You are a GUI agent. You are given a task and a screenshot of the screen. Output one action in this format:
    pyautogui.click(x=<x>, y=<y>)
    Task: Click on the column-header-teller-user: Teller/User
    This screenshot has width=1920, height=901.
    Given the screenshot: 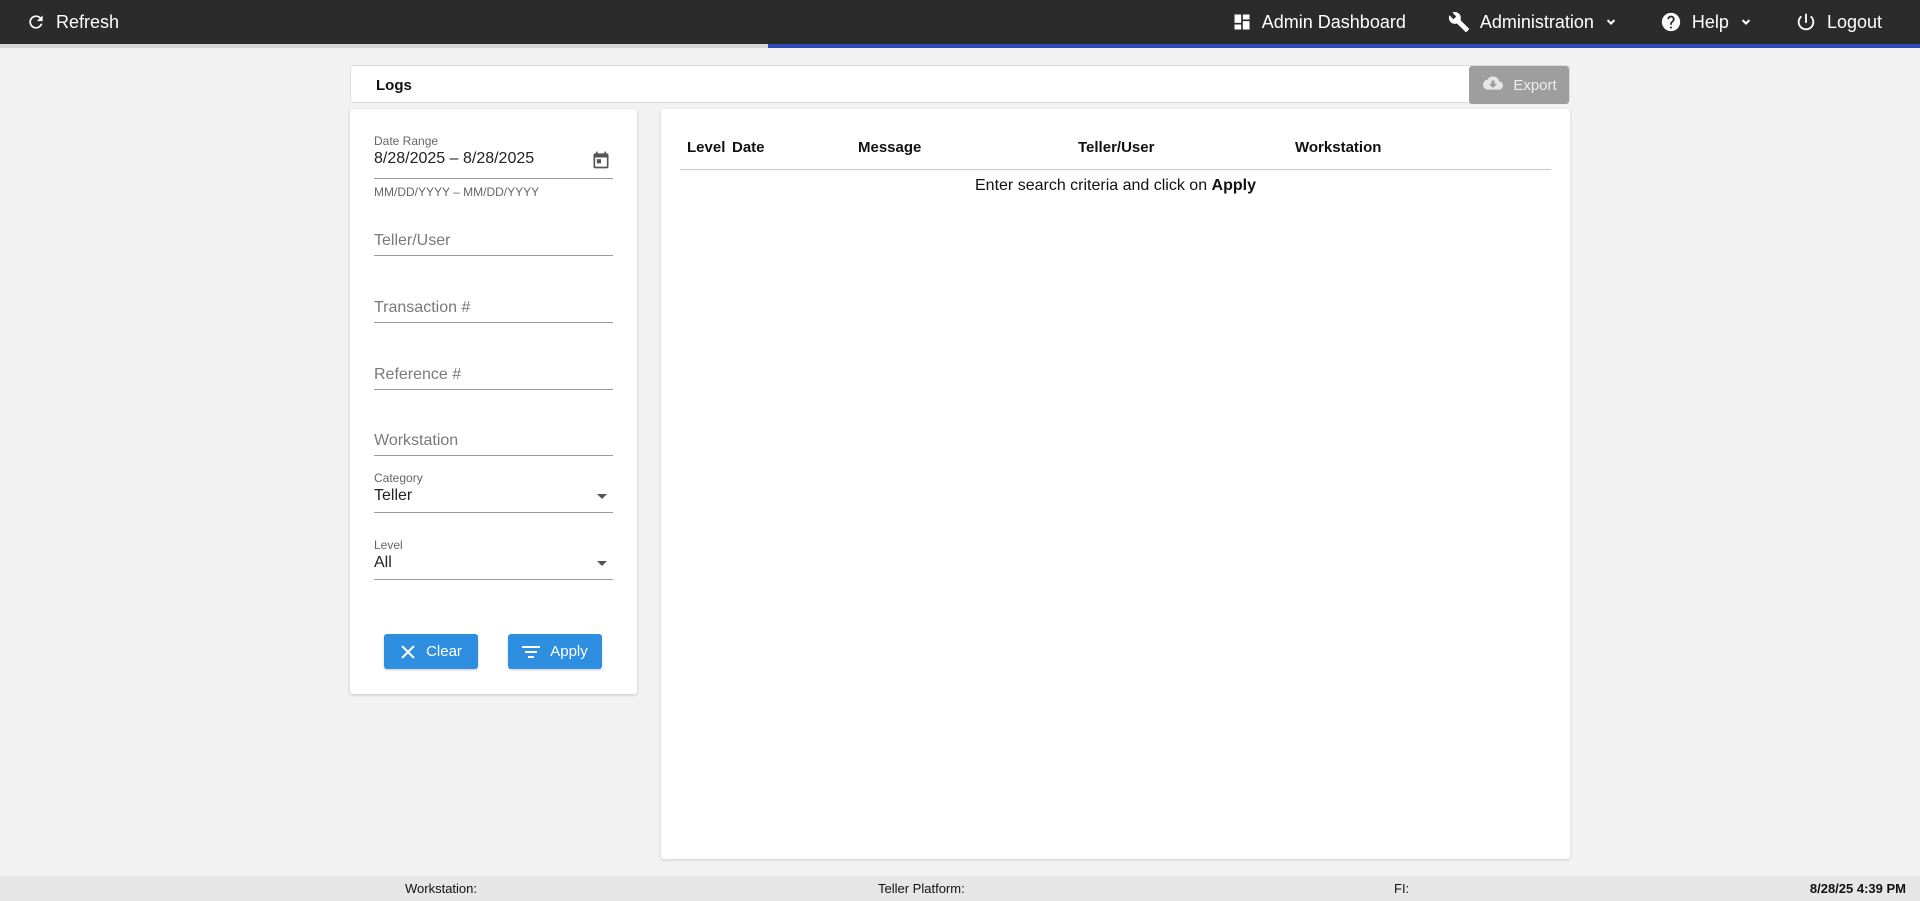 What is the action you would take?
    pyautogui.click(x=1116, y=147)
    